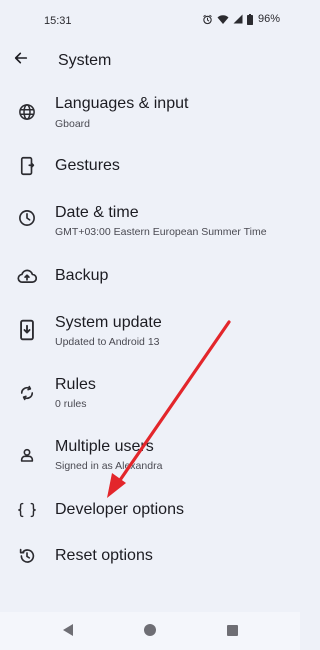 The width and height of the screenshot is (320, 650). I want to click on recents-square-icon, so click(232, 632).